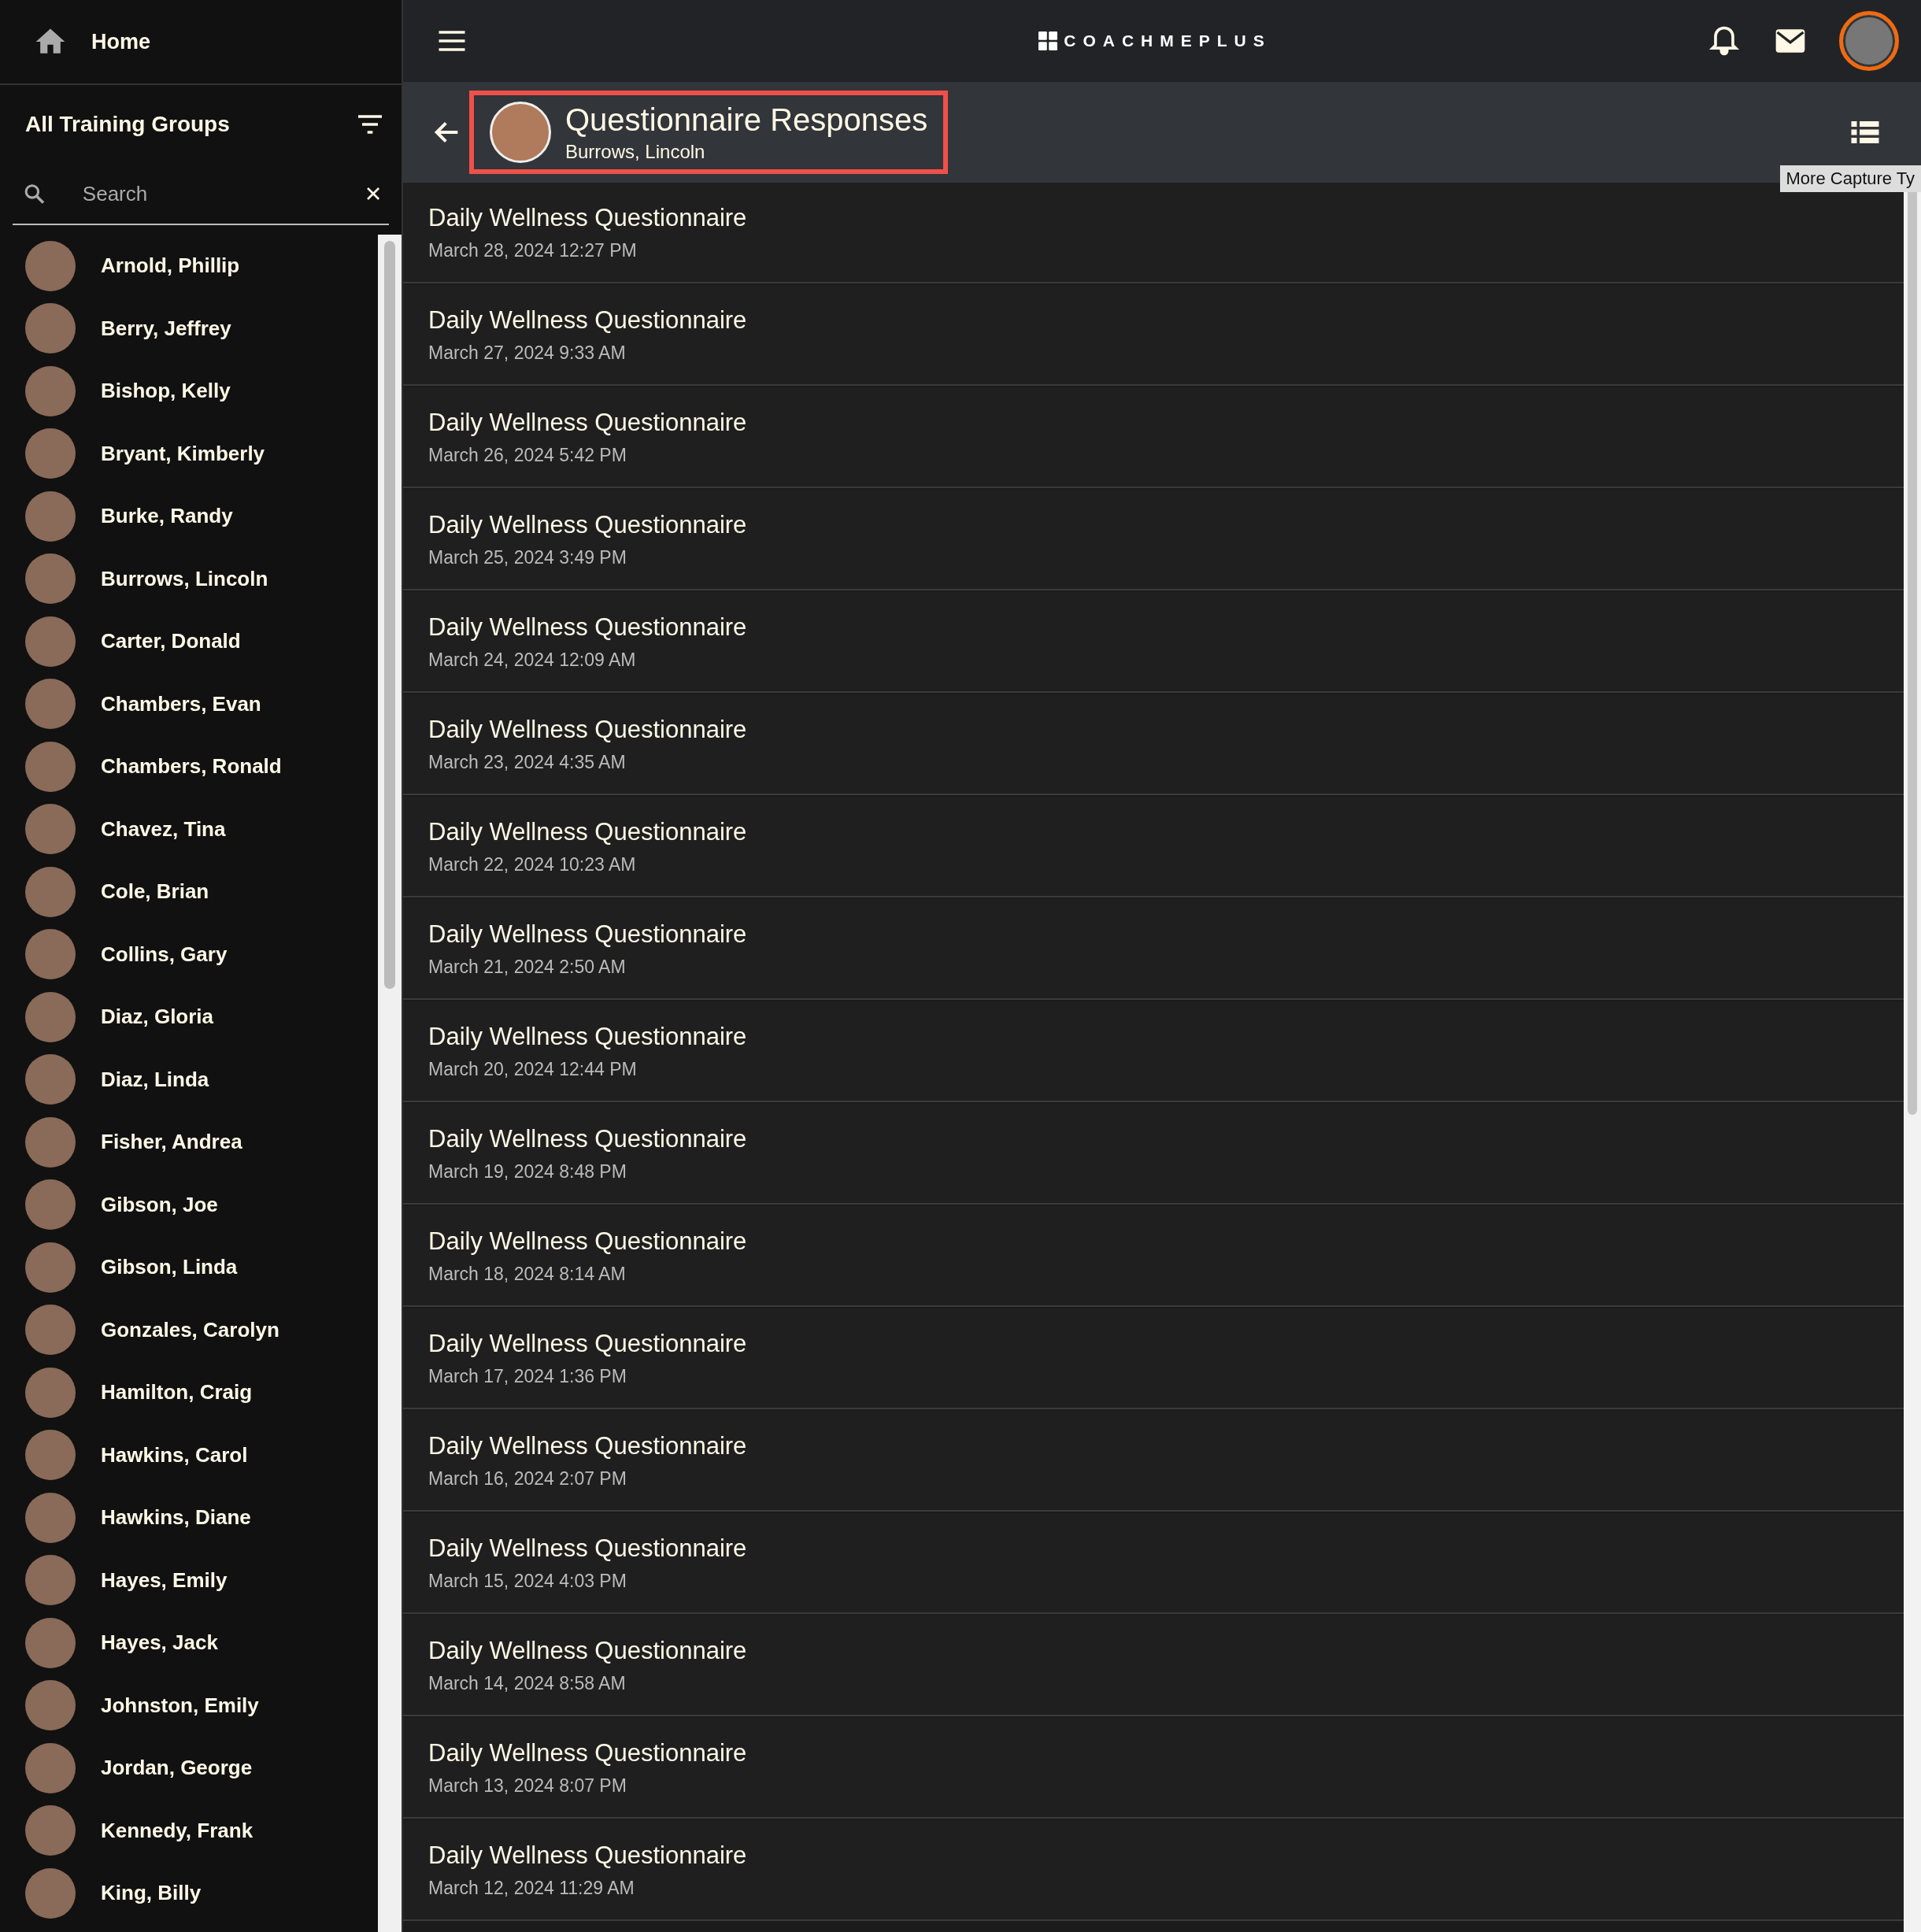 The width and height of the screenshot is (1921, 1932). What do you see at coordinates (189, 641) in the screenshot?
I see `athlete-item: Carter, Donald` at bounding box center [189, 641].